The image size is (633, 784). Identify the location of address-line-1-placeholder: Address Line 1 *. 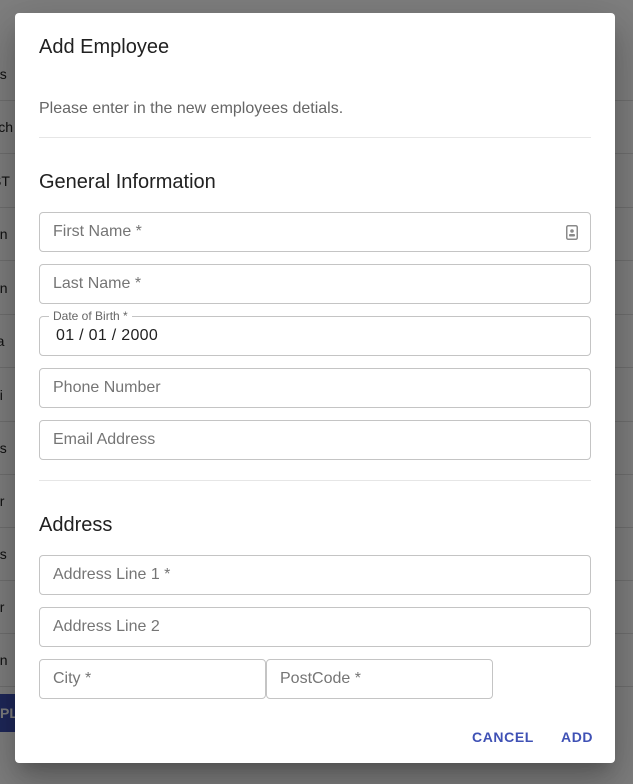
(112, 574).